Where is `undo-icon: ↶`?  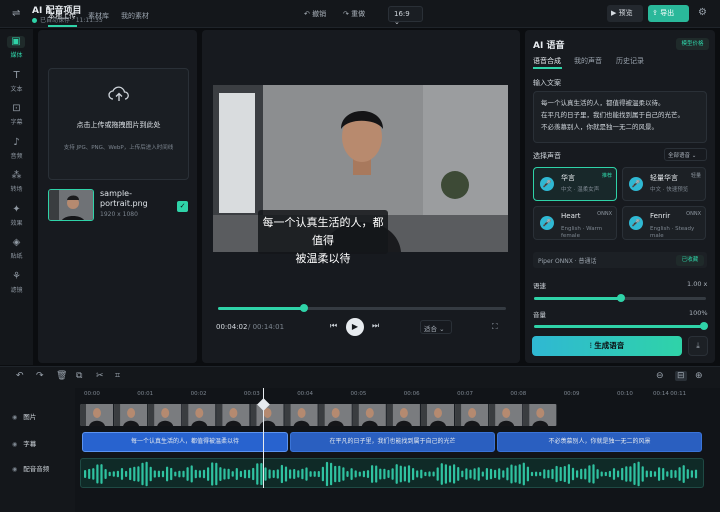
undo-icon: ↶ is located at coordinates (20, 376).